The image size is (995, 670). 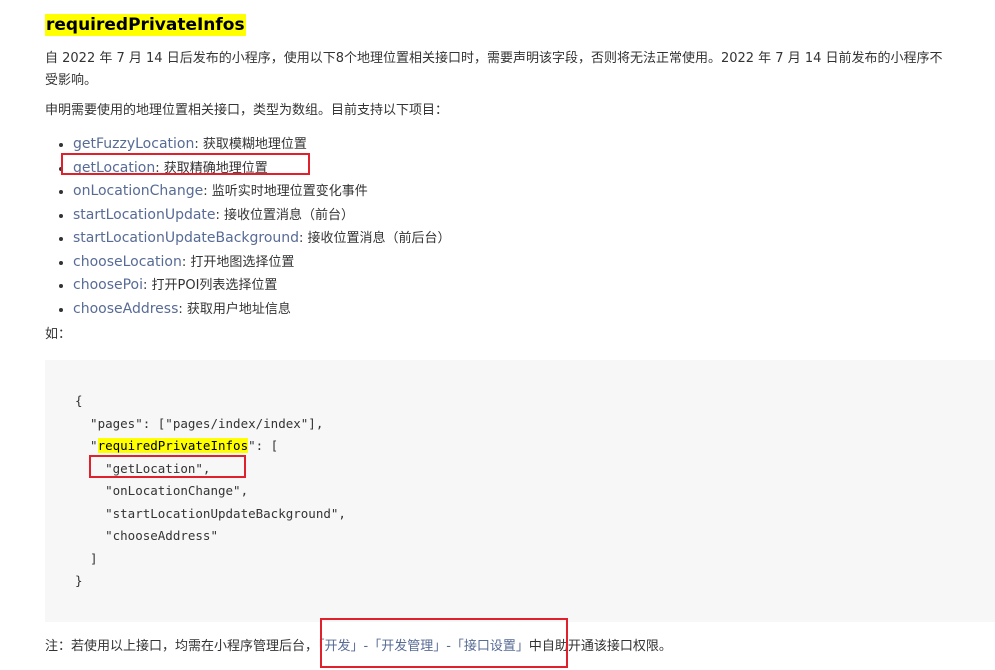 I want to click on list-item: choosePoi: 打开POI列表选择位置, so click(x=262, y=286).